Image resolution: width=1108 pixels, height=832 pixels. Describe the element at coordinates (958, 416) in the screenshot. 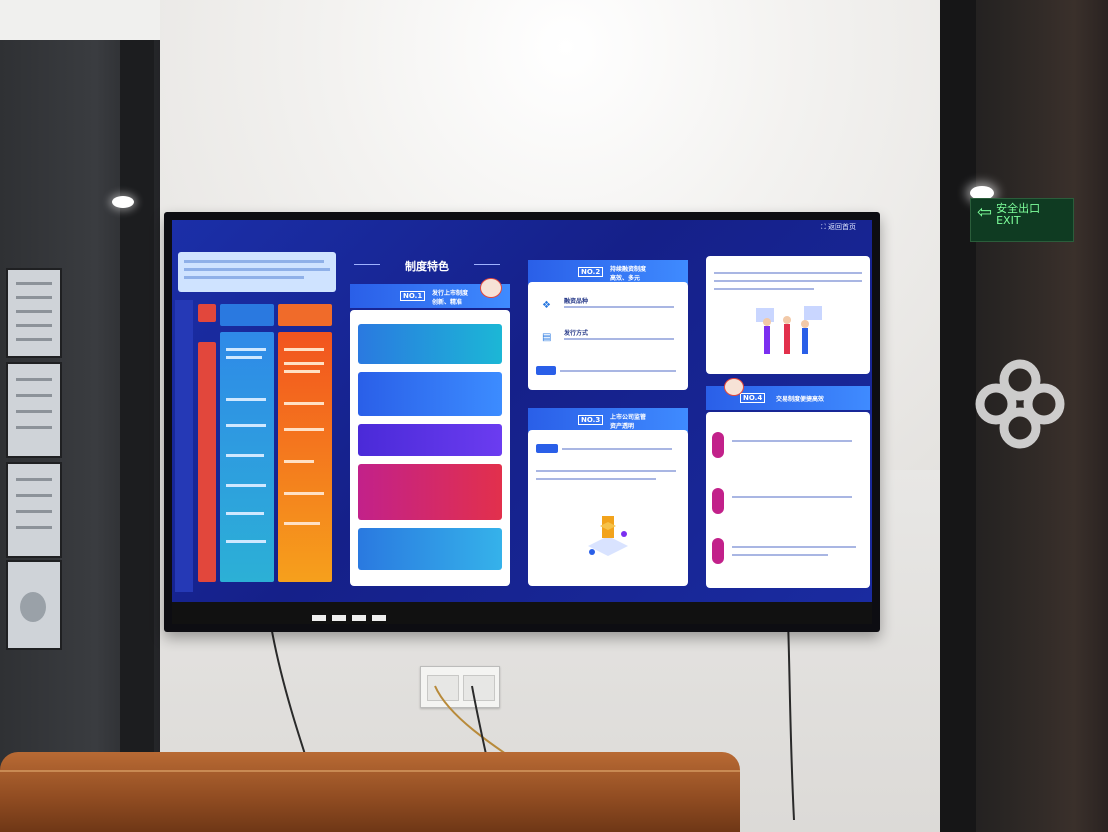

I see `right-door-frame` at that location.